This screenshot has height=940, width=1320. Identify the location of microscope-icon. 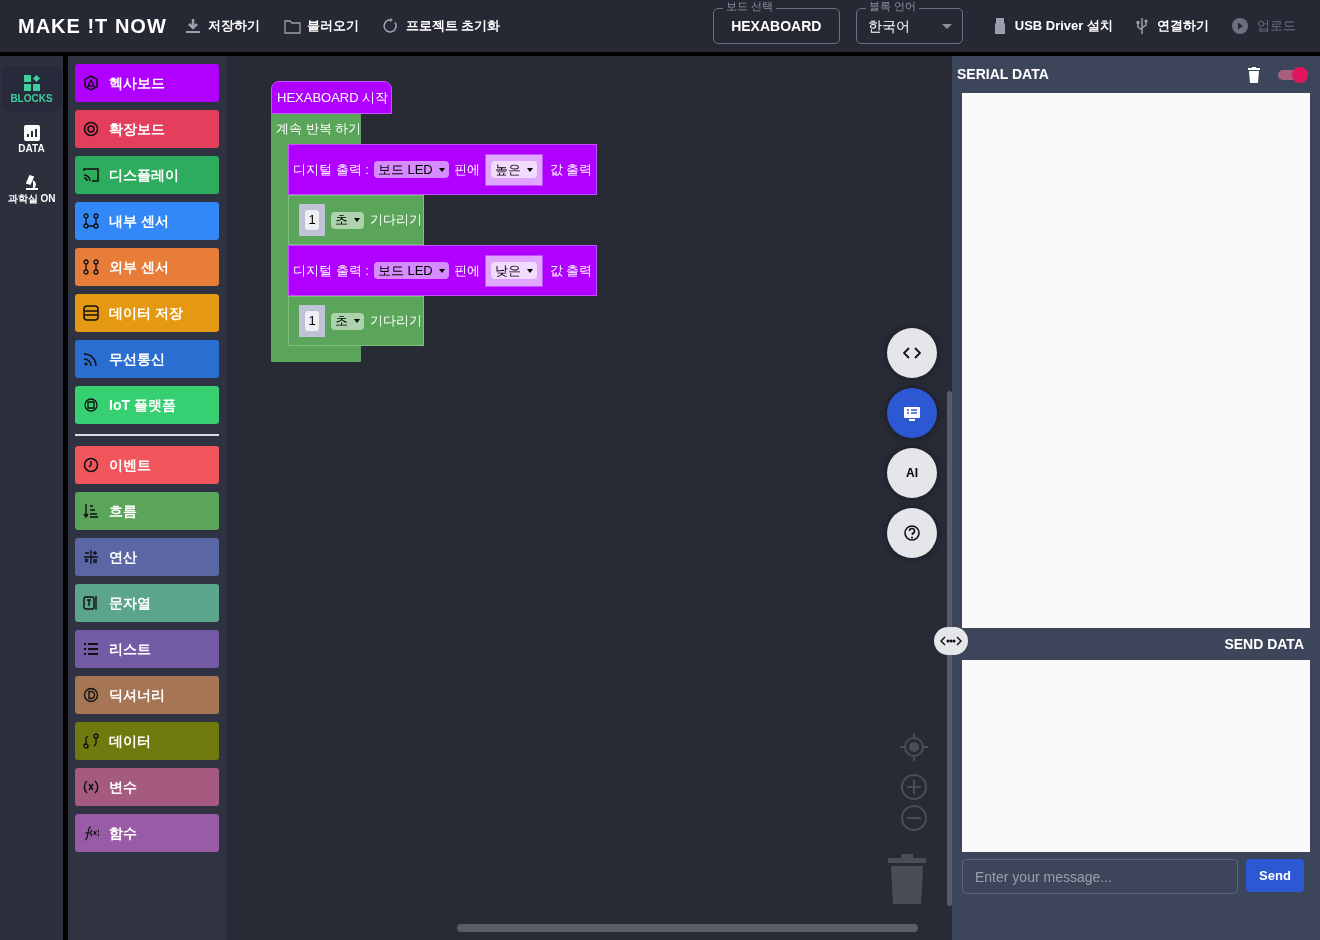
(31, 182).